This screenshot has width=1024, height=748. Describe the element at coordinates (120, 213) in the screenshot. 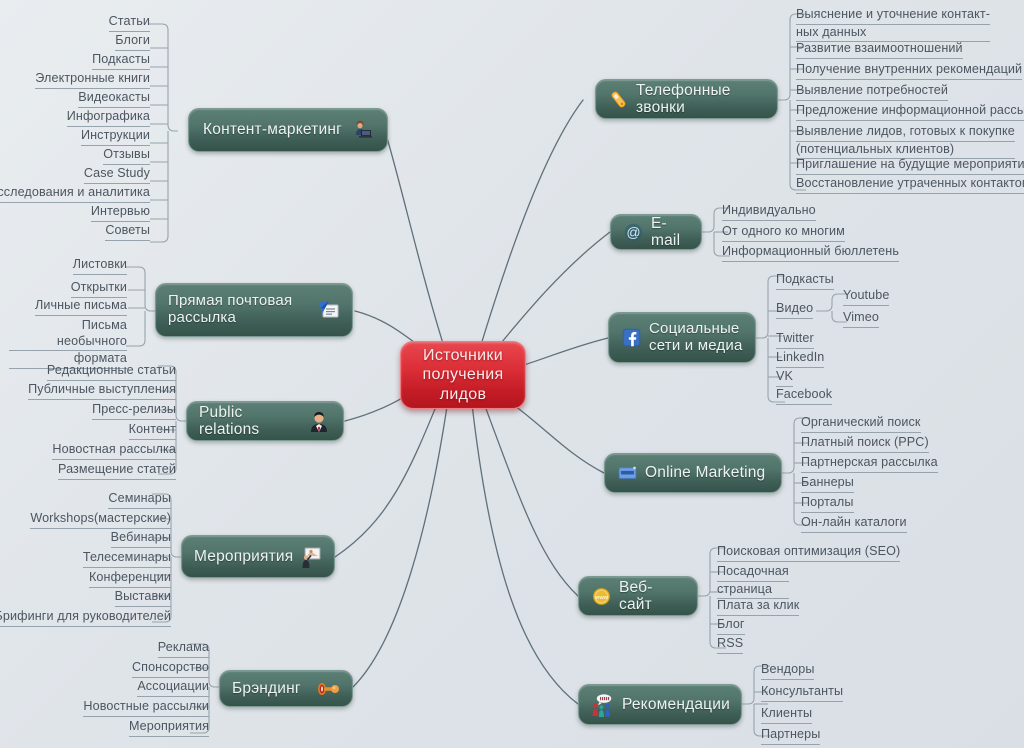

I see `leaf-label: Интервью` at that location.